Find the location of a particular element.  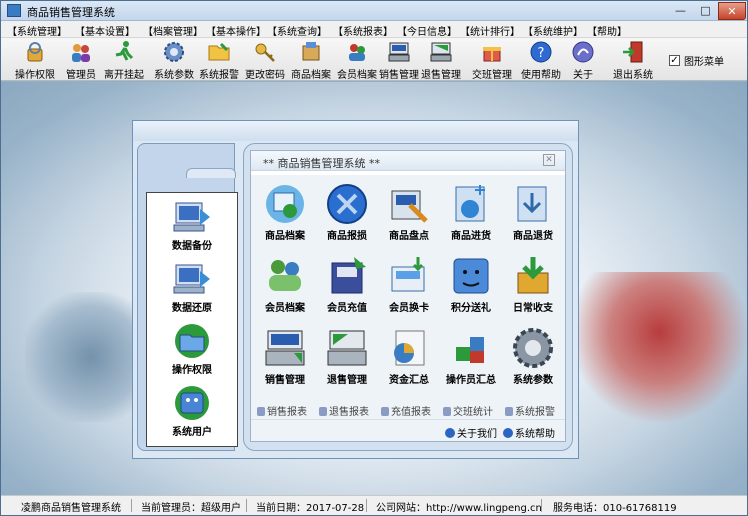

help-icon is located at coordinates (508, 433).